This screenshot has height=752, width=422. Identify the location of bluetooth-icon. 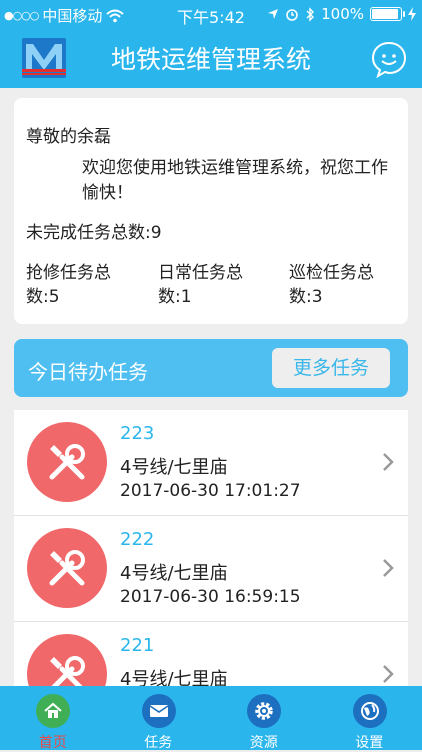
(310, 14).